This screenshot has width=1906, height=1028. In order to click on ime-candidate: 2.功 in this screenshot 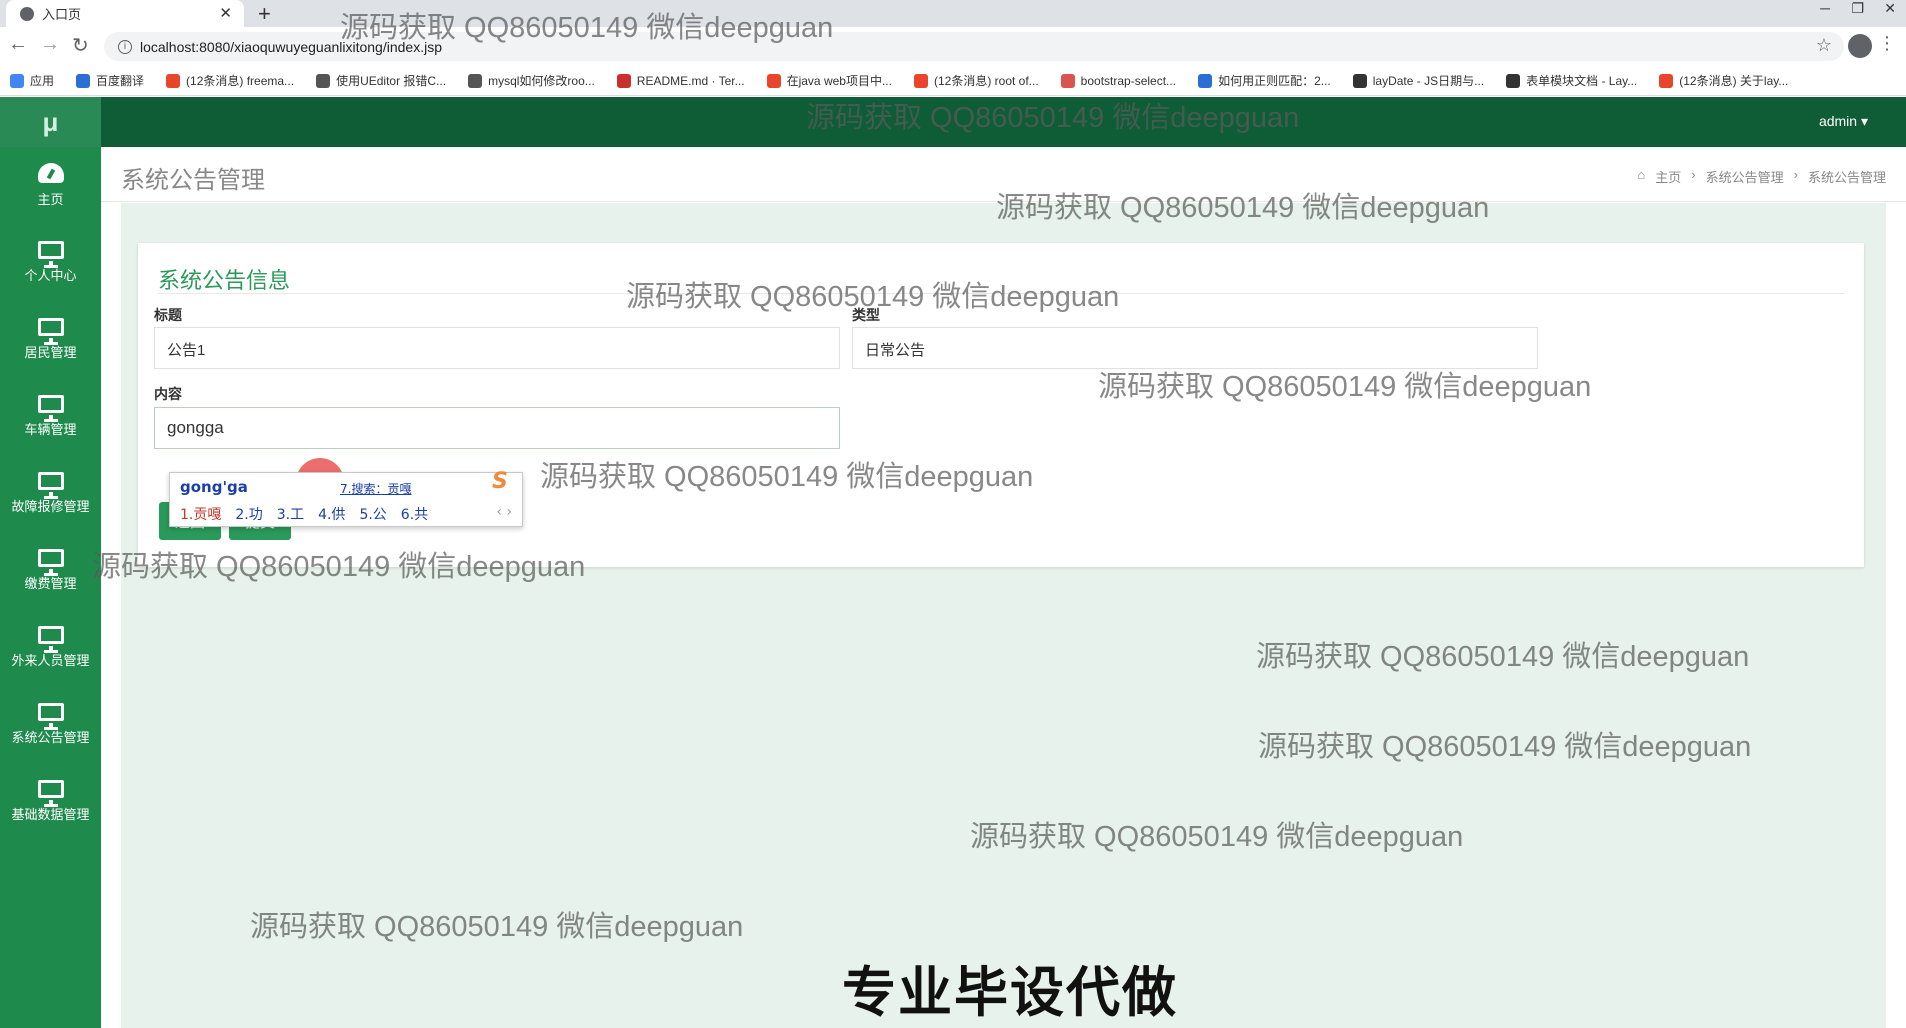, I will do `click(248, 514)`.